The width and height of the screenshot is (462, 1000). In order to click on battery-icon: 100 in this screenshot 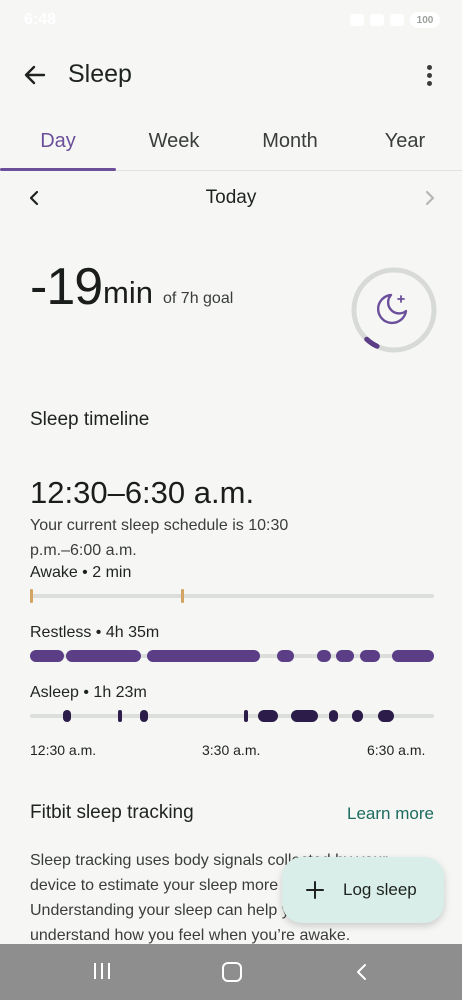, I will do `click(425, 20)`.